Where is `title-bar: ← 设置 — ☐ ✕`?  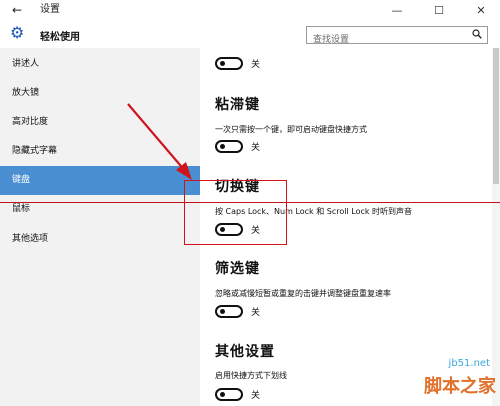 title-bar: ← 设置 — ☐ ✕ is located at coordinates (250, 10).